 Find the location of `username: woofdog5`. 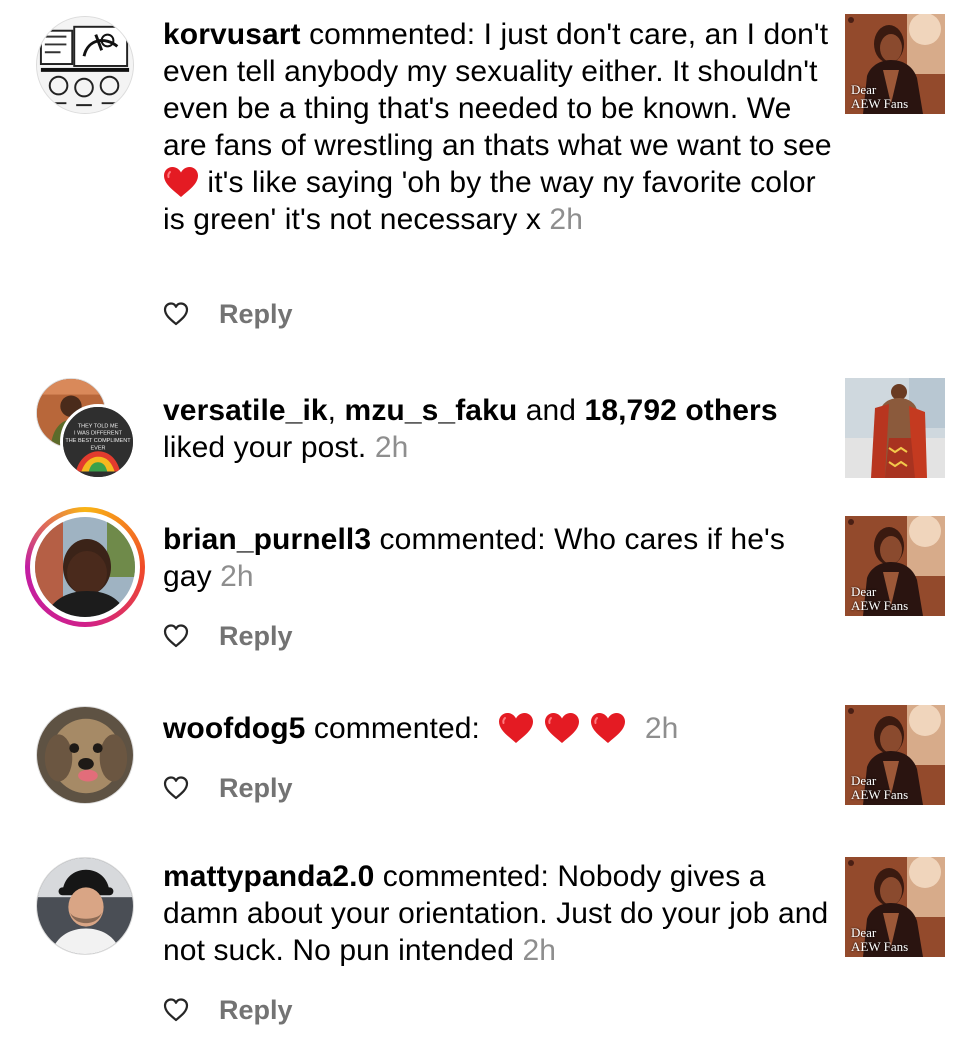

username: woofdog5 is located at coordinates (234, 728).